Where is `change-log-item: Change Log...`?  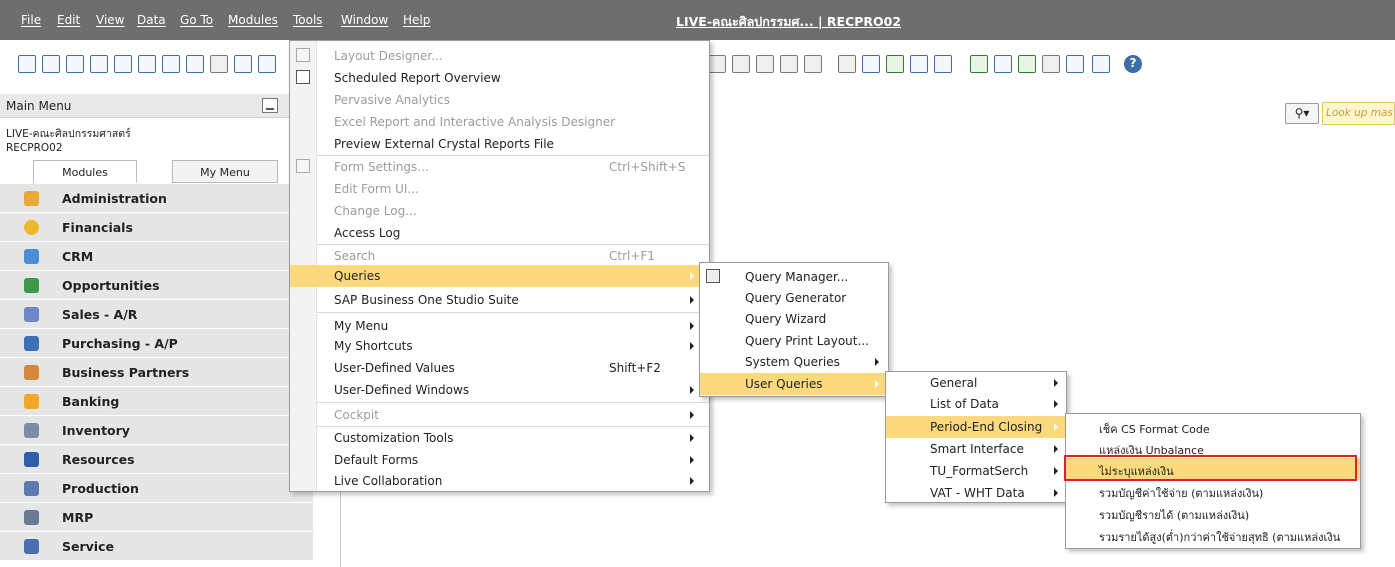 change-log-item: Change Log... is located at coordinates (499, 211).